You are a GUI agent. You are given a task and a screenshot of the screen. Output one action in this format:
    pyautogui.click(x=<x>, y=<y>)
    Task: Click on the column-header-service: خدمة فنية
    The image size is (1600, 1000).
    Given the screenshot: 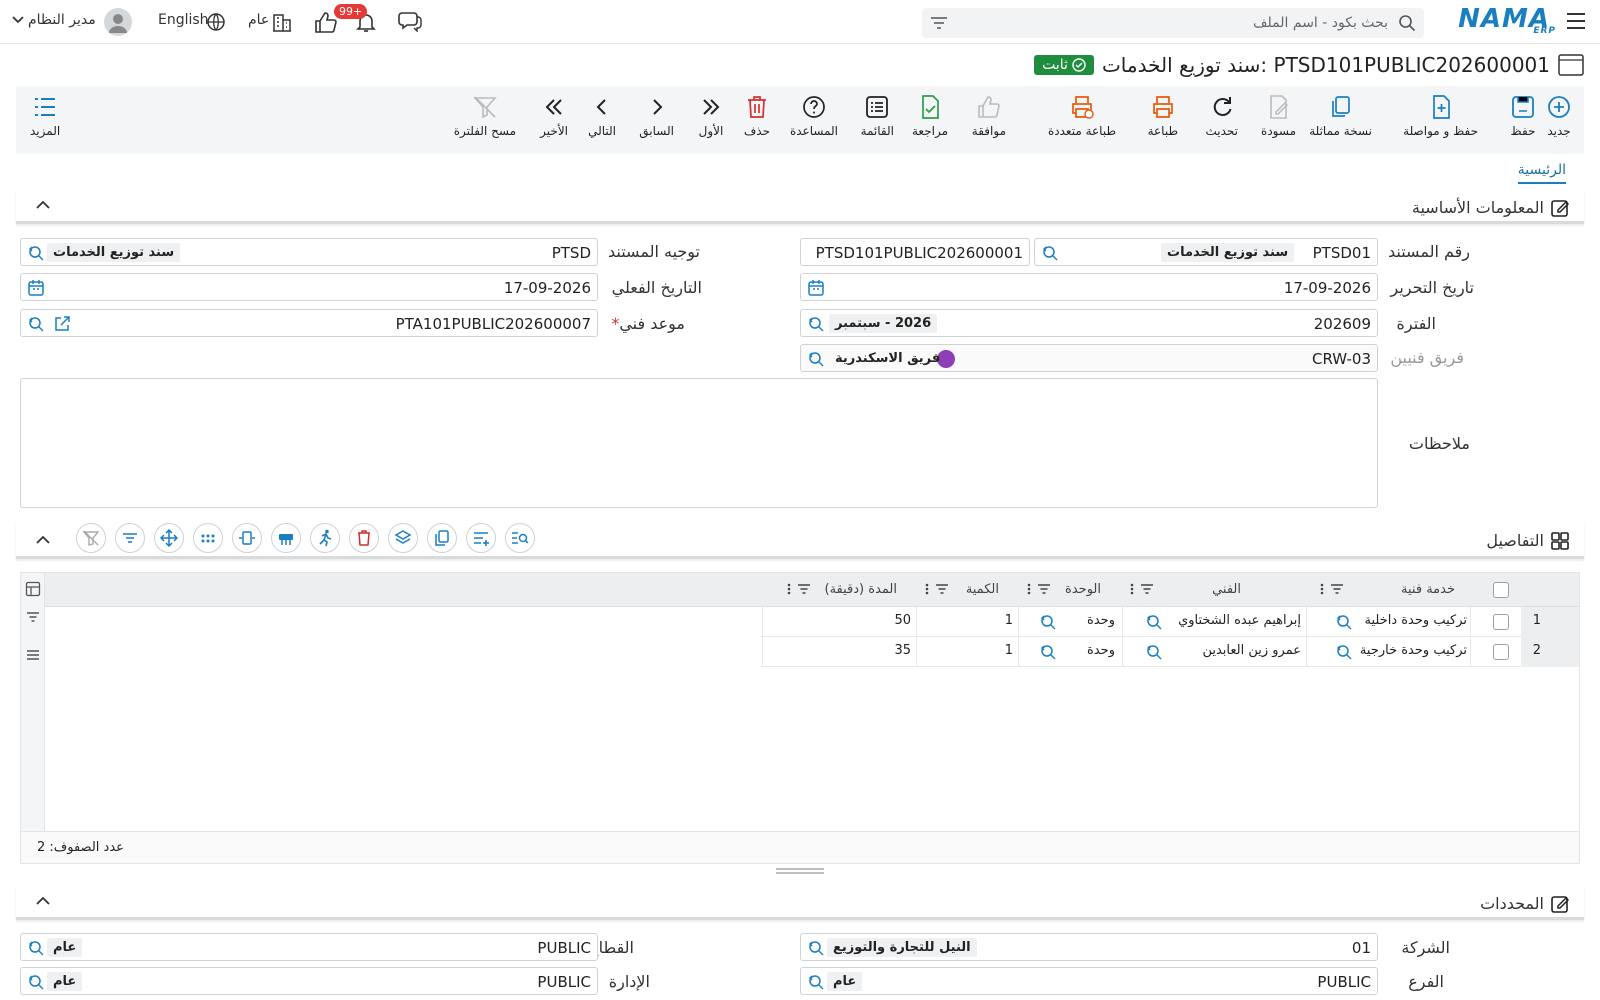 What is the action you would take?
    pyautogui.click(x=1428, y=589)
    